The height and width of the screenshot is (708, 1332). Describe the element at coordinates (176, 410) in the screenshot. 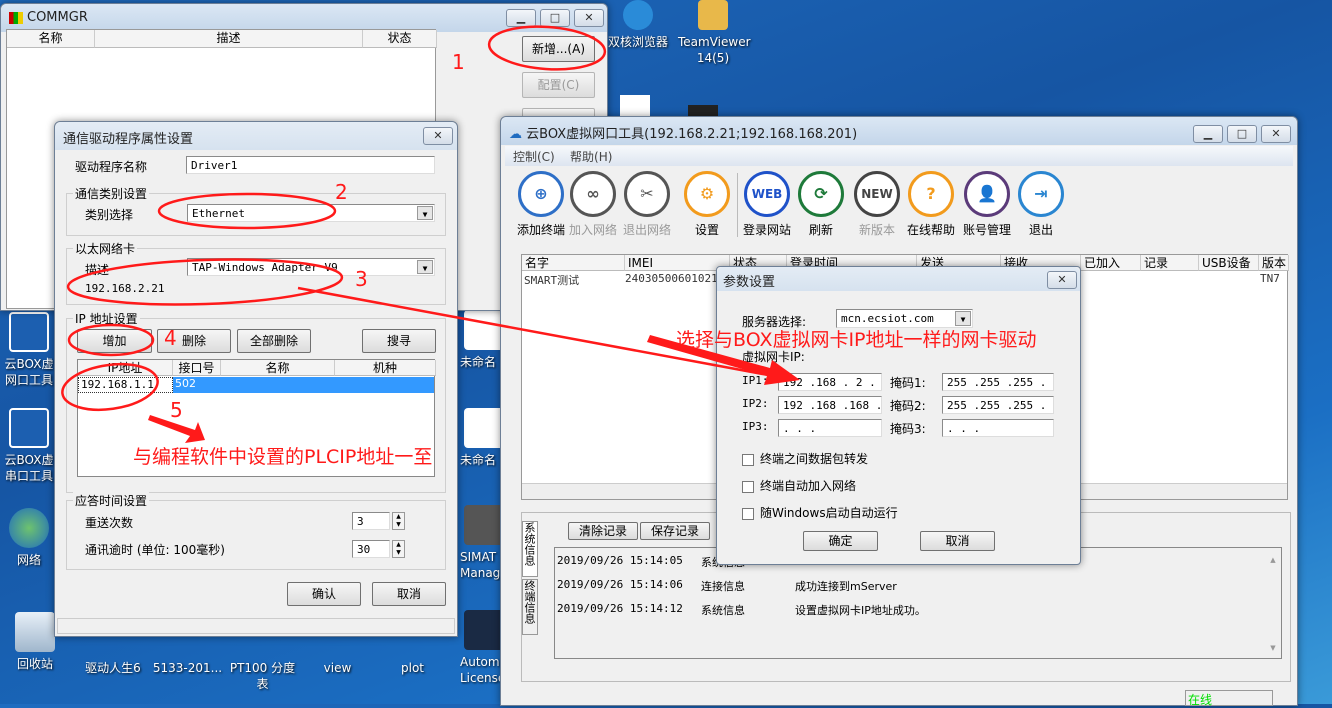

I see `annotation-number-5: 5` at that location.